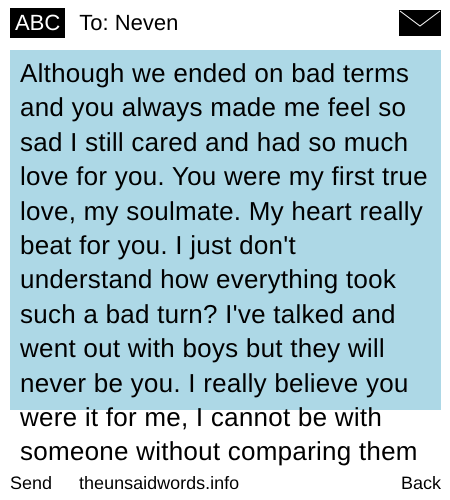  What do you see at coordinates (420, 23) in the screenshot?
I see `envelope-icon` at bounding box center [420, 23].